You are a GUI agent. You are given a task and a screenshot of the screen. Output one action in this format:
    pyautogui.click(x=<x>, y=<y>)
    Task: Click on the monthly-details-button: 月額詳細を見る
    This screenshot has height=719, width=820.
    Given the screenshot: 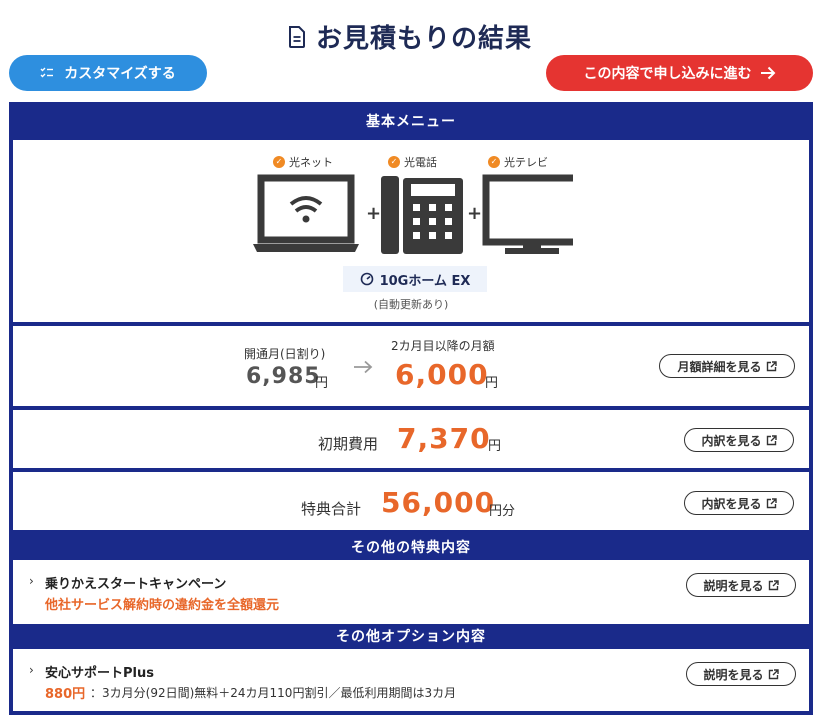 What is the action you would take?
    pyautogui.click(x=727, y=366)
    